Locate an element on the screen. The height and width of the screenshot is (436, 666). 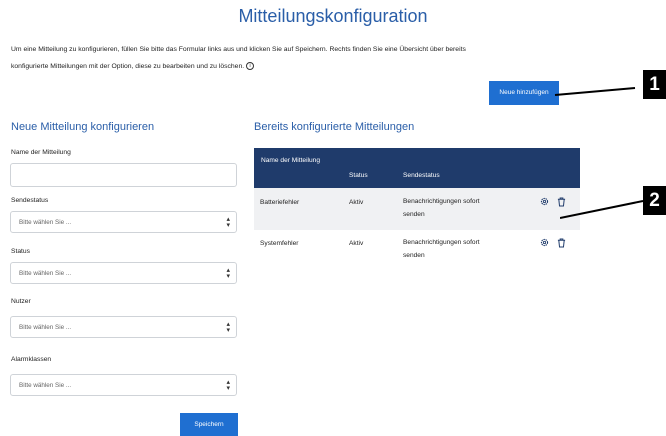
user-label: Nutzer is located at coordinates (21, 301).